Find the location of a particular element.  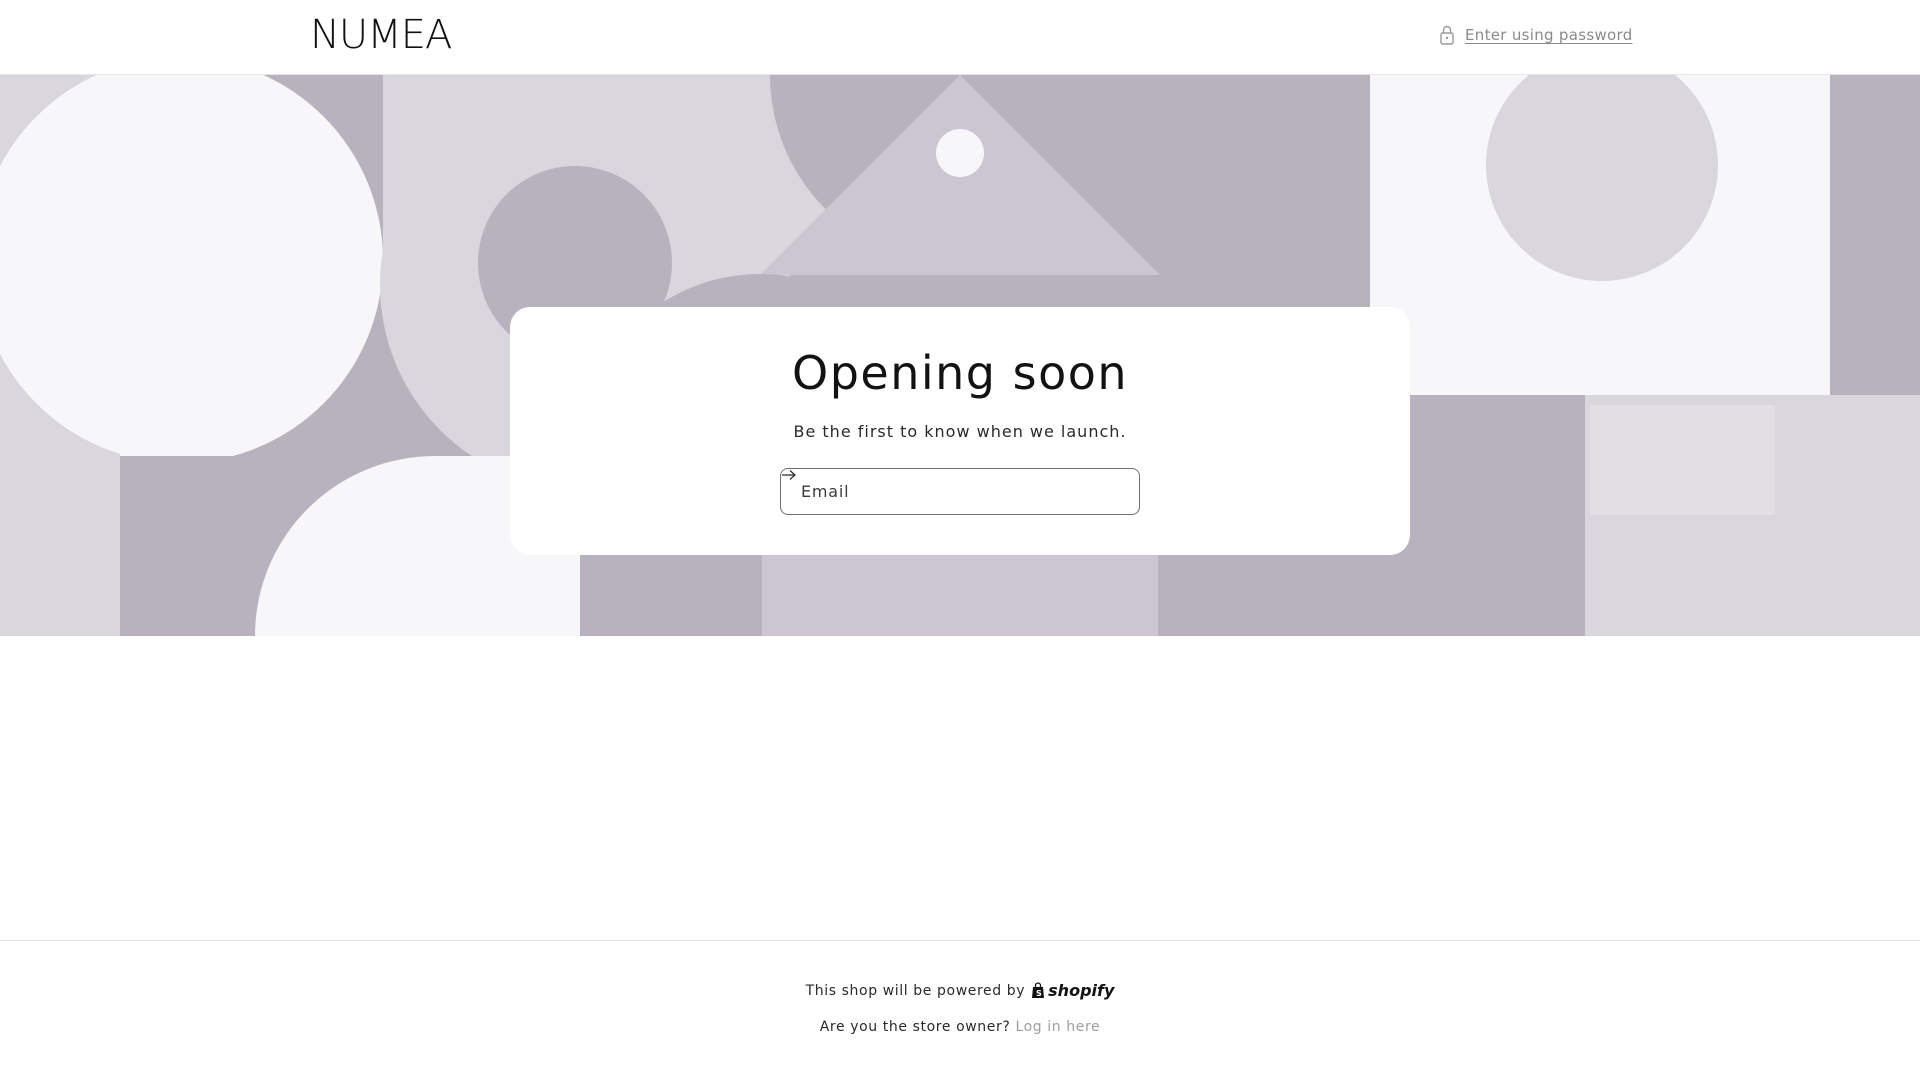

powered-by-text: This shop will be powered by is located at coordinates (915, 990).